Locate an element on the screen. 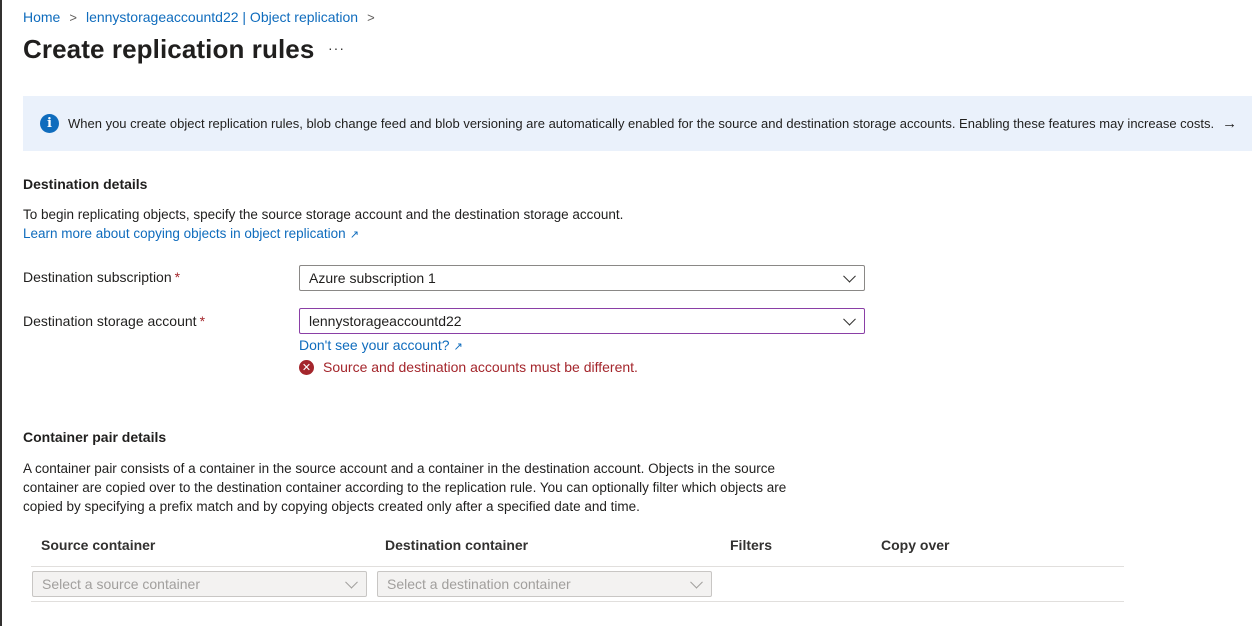 This screenshot has height=626, width=1252. source-container-placeholder: Select a source container is located at coordinates (121, 584).